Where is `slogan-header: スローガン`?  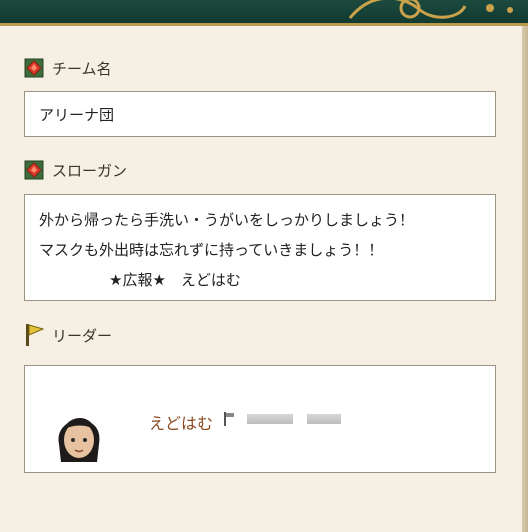 slogan-header: スローガン is located at coordinates (75, 170).